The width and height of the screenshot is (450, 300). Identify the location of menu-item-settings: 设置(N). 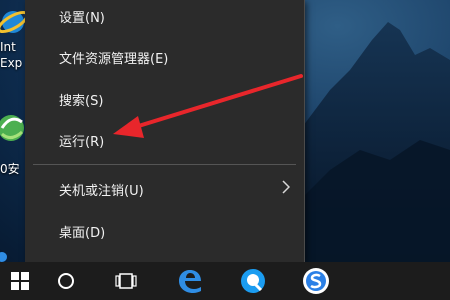
(164, 16).